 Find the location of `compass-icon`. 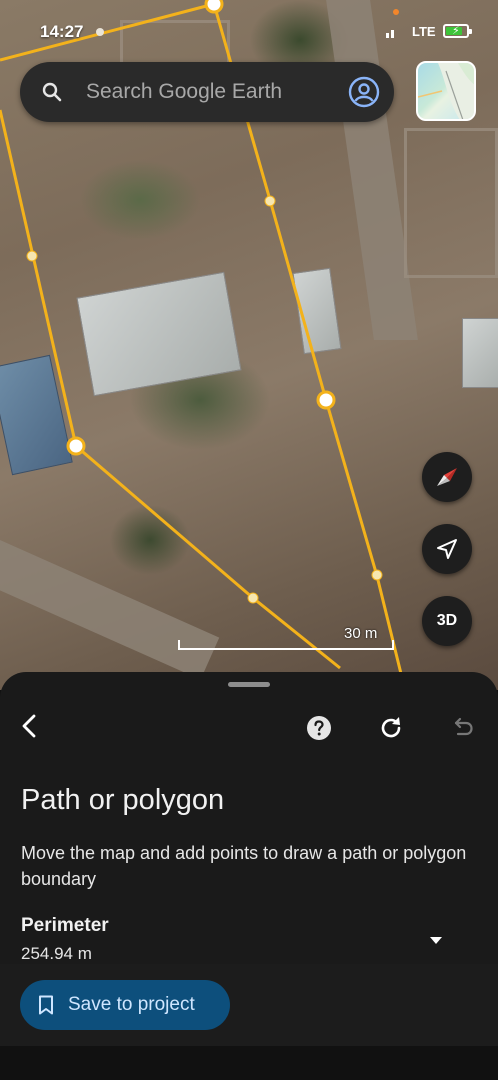

compass-icon is located at coordinates (447, 477).